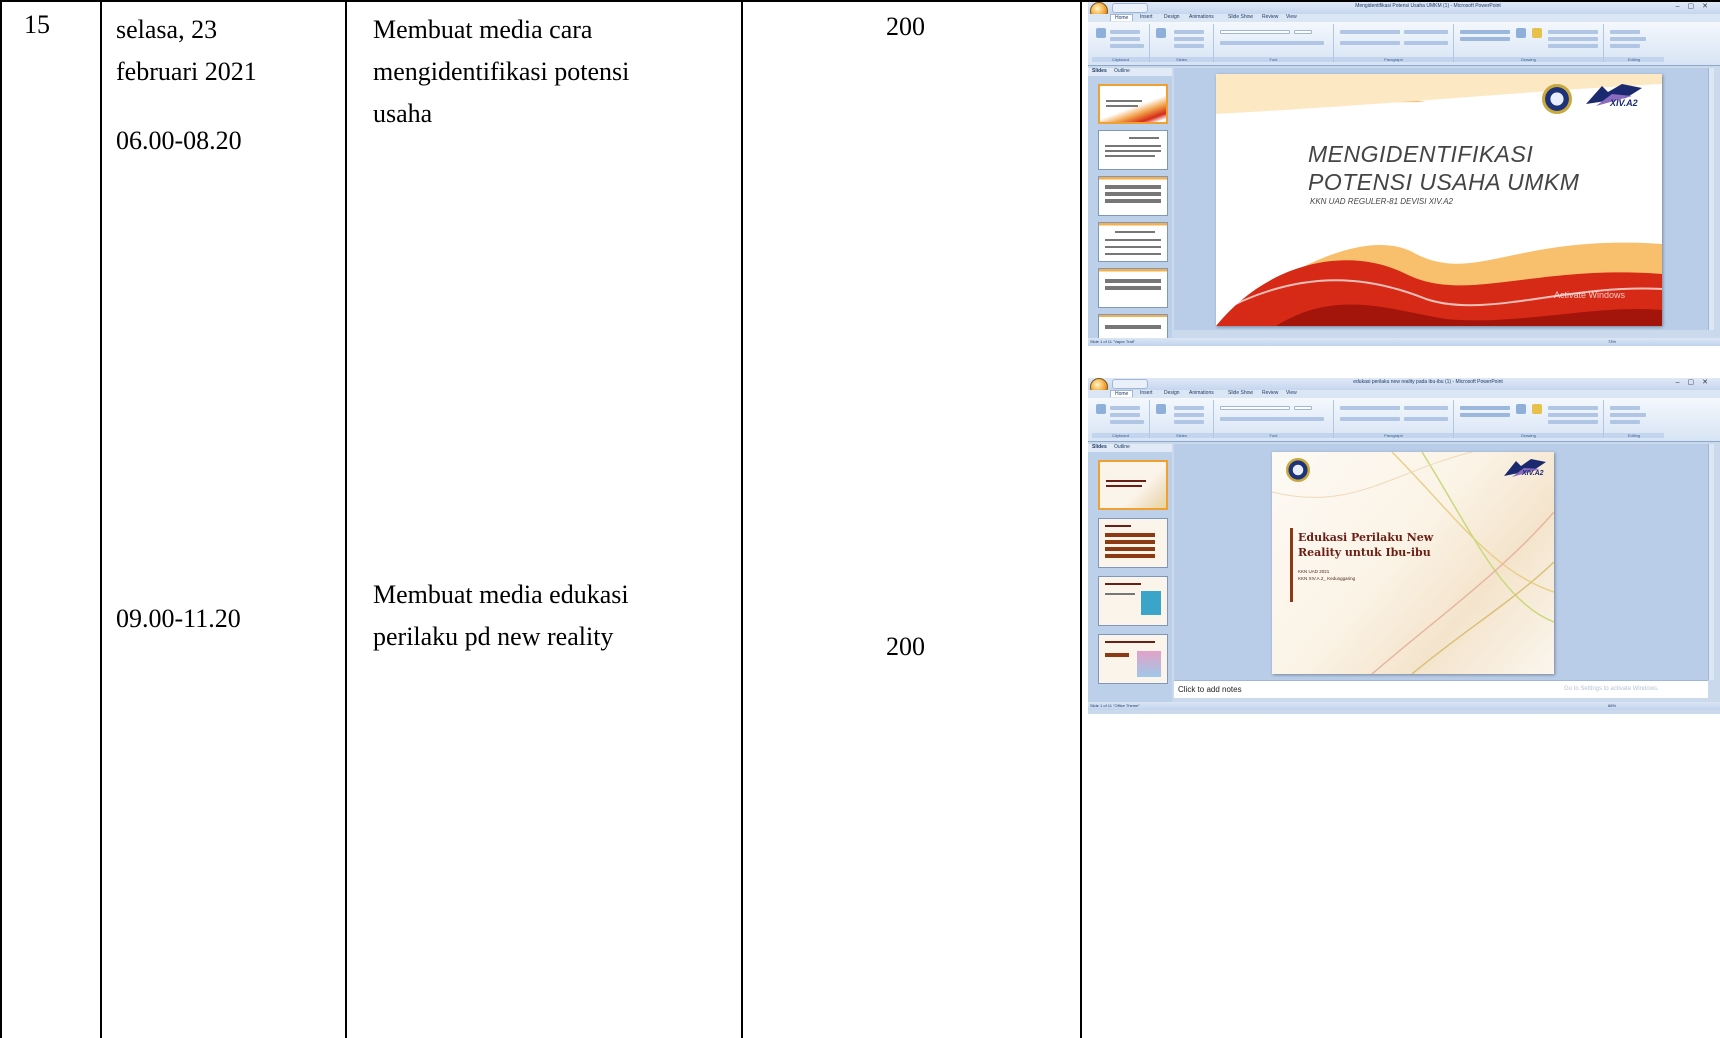  What do you see at coordinates (1112, 341) in the screenshot?
I see `status-text: Slide 1 of 11 "Vapor Trail"` at bounding box center [1112, 341].